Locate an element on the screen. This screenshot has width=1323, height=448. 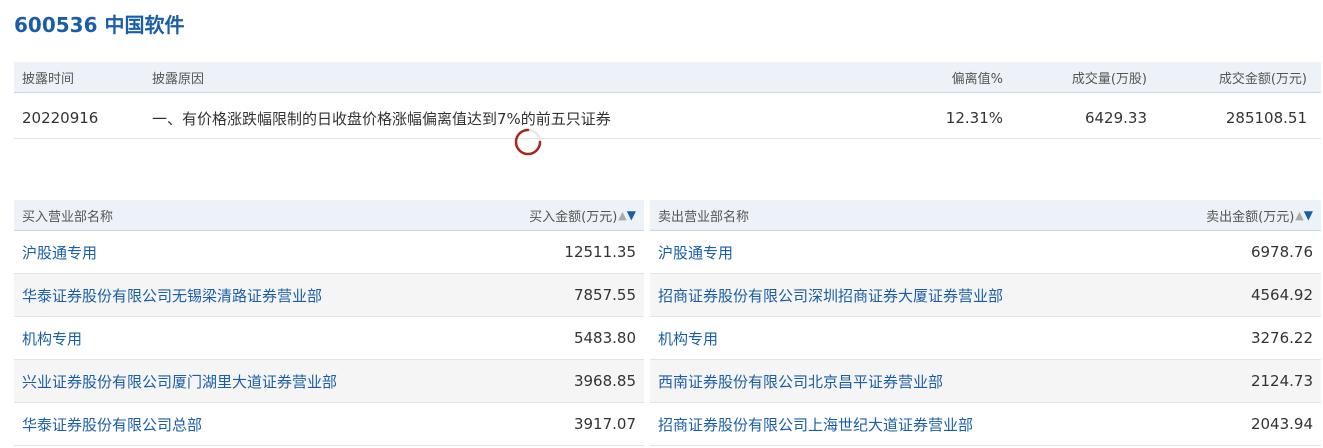
buy-broker-name-link: 兴业证券股份有限公司厦门湖里大道证券营业部 is located at coordinates (179, 381).